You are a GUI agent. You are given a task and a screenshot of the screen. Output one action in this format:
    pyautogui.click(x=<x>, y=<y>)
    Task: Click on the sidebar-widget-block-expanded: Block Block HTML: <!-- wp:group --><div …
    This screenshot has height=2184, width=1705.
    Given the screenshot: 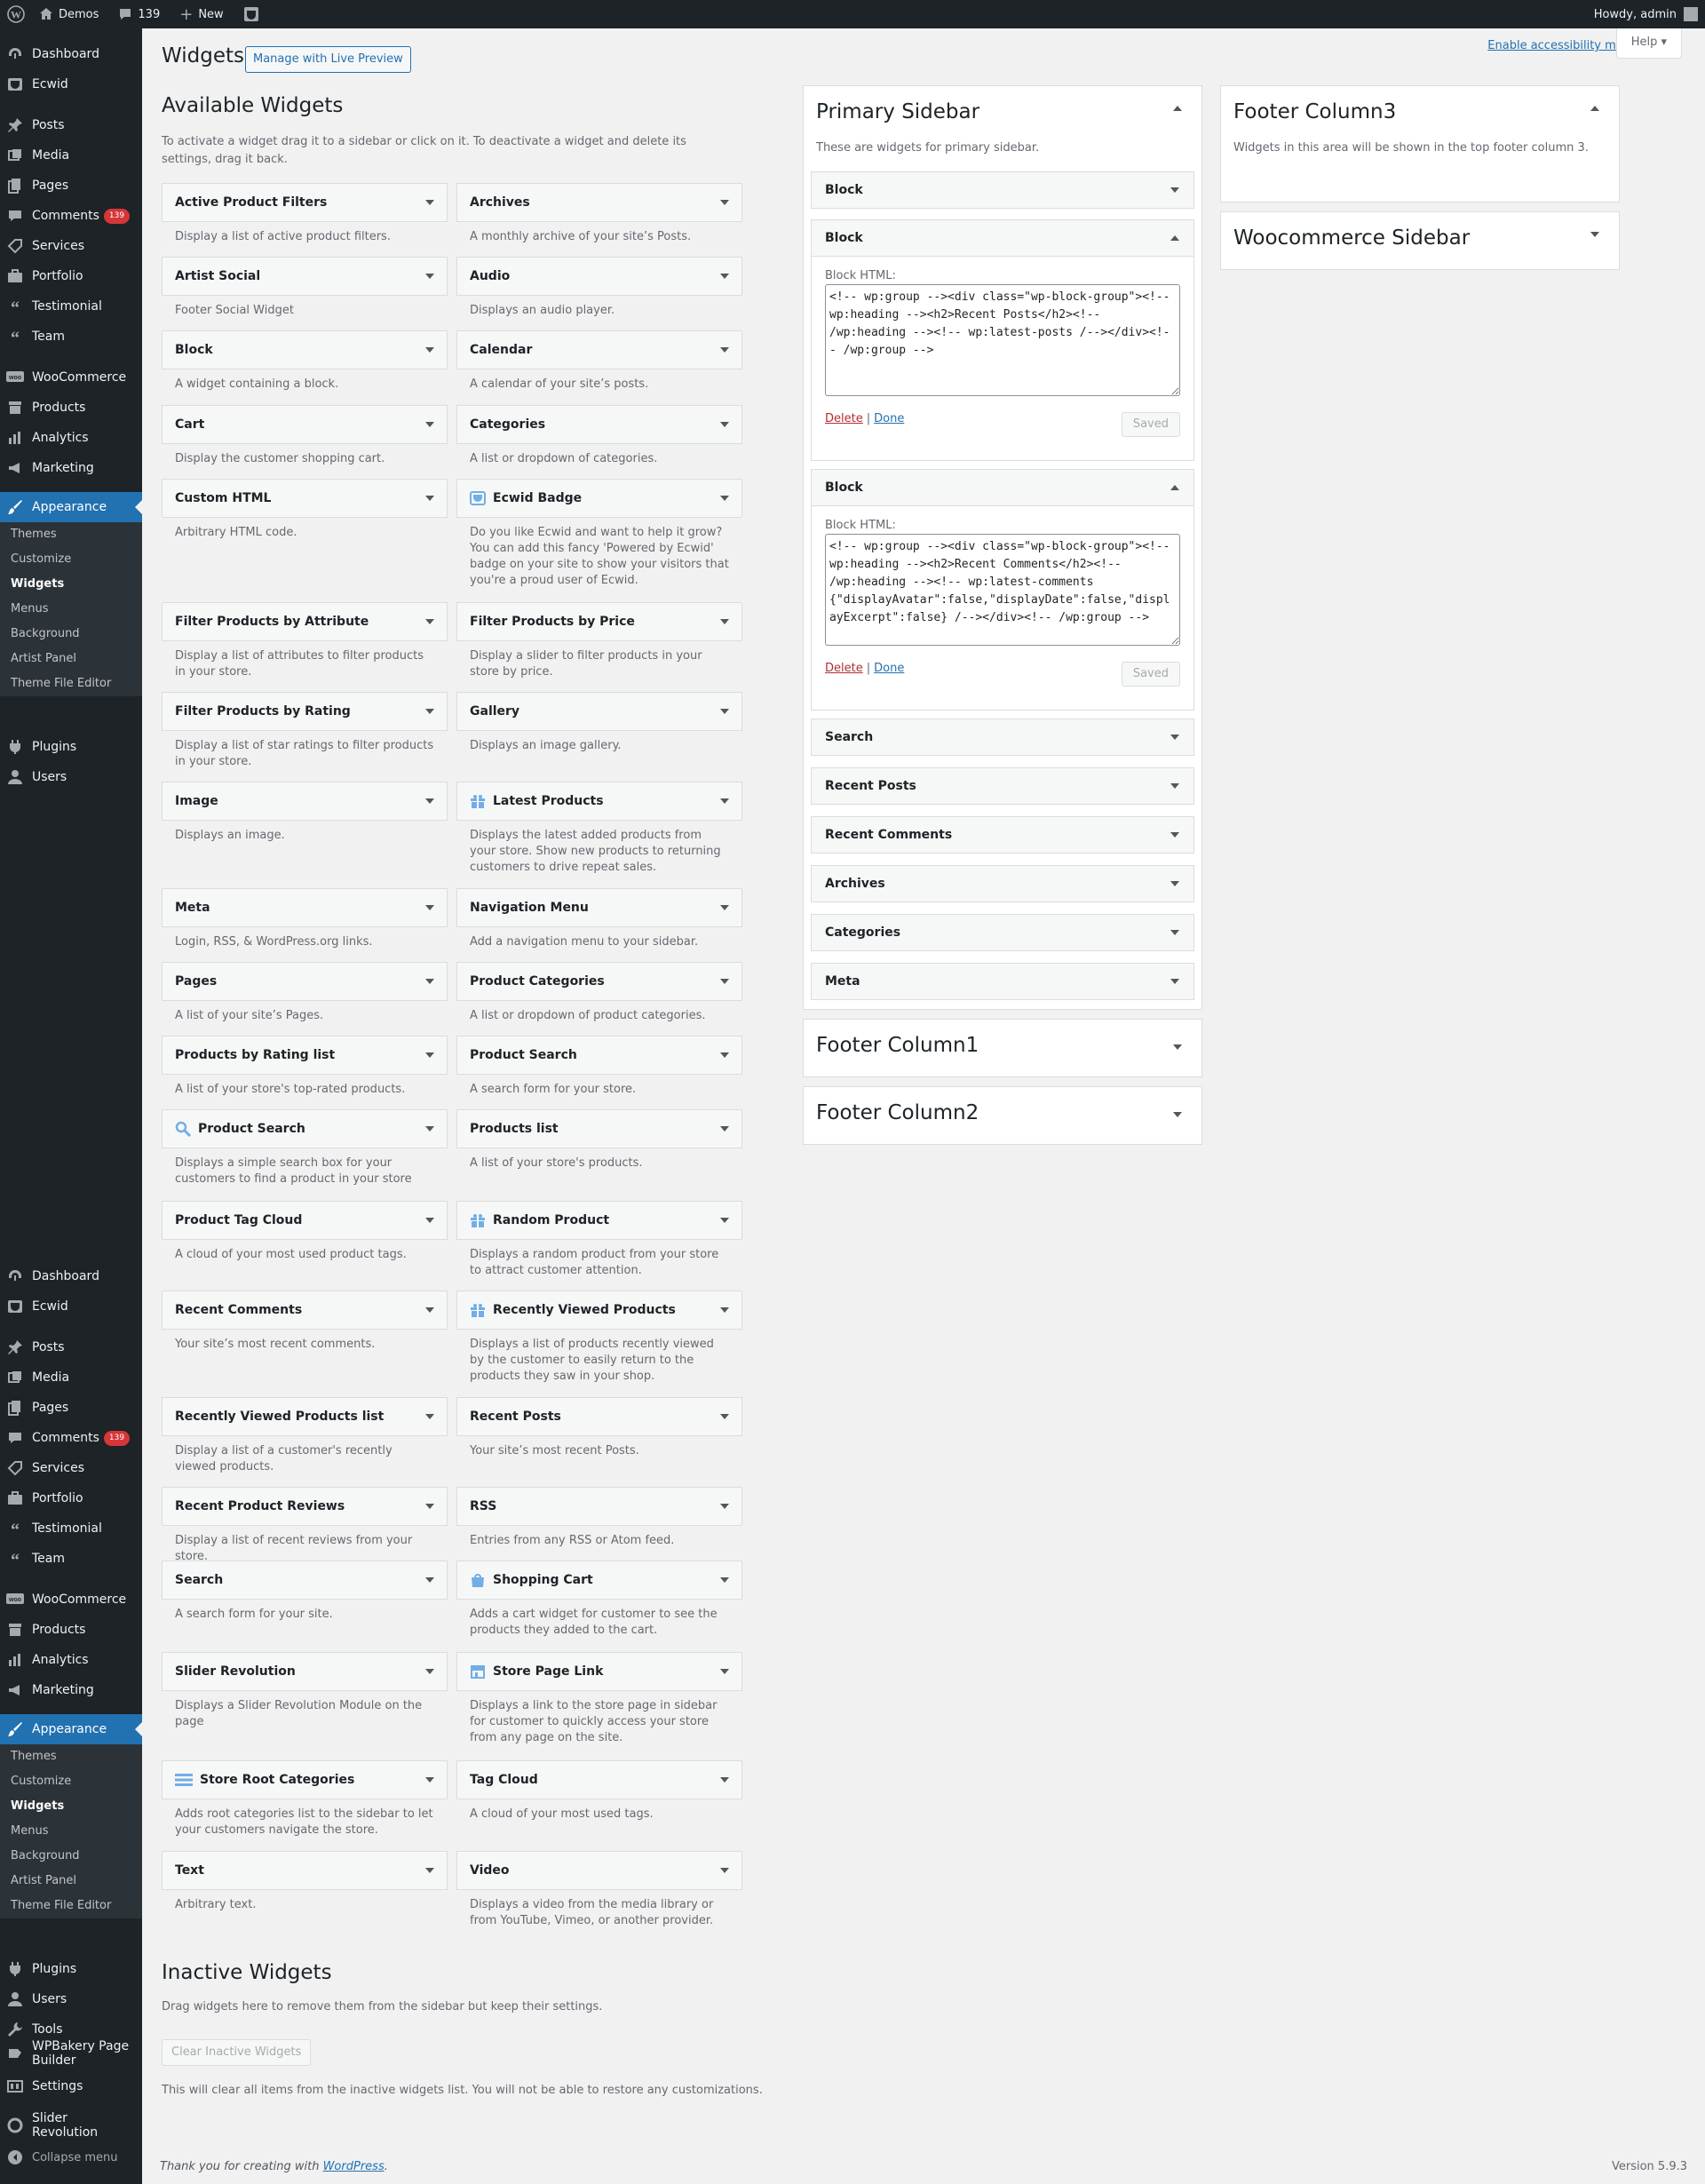 What is the action you would take?
    pyautogui.click(x=1003, y=590)
    